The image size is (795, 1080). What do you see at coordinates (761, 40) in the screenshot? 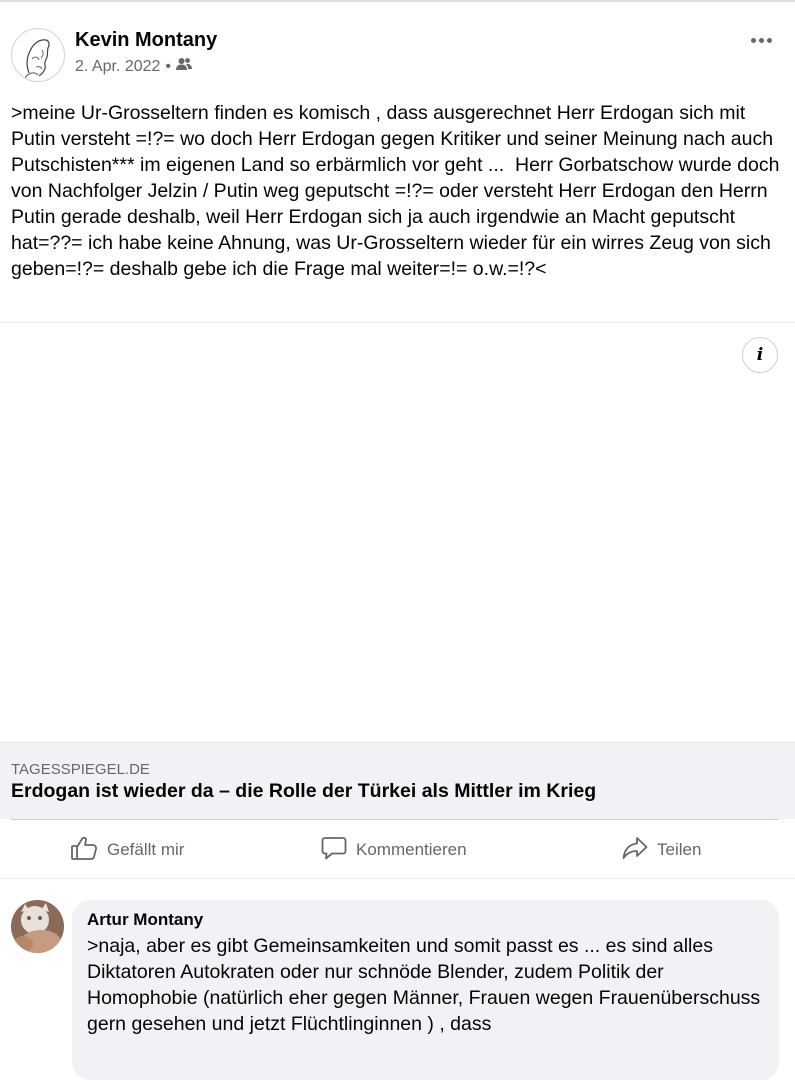
I see `more-options-icon` at bounding box center [761, 40].